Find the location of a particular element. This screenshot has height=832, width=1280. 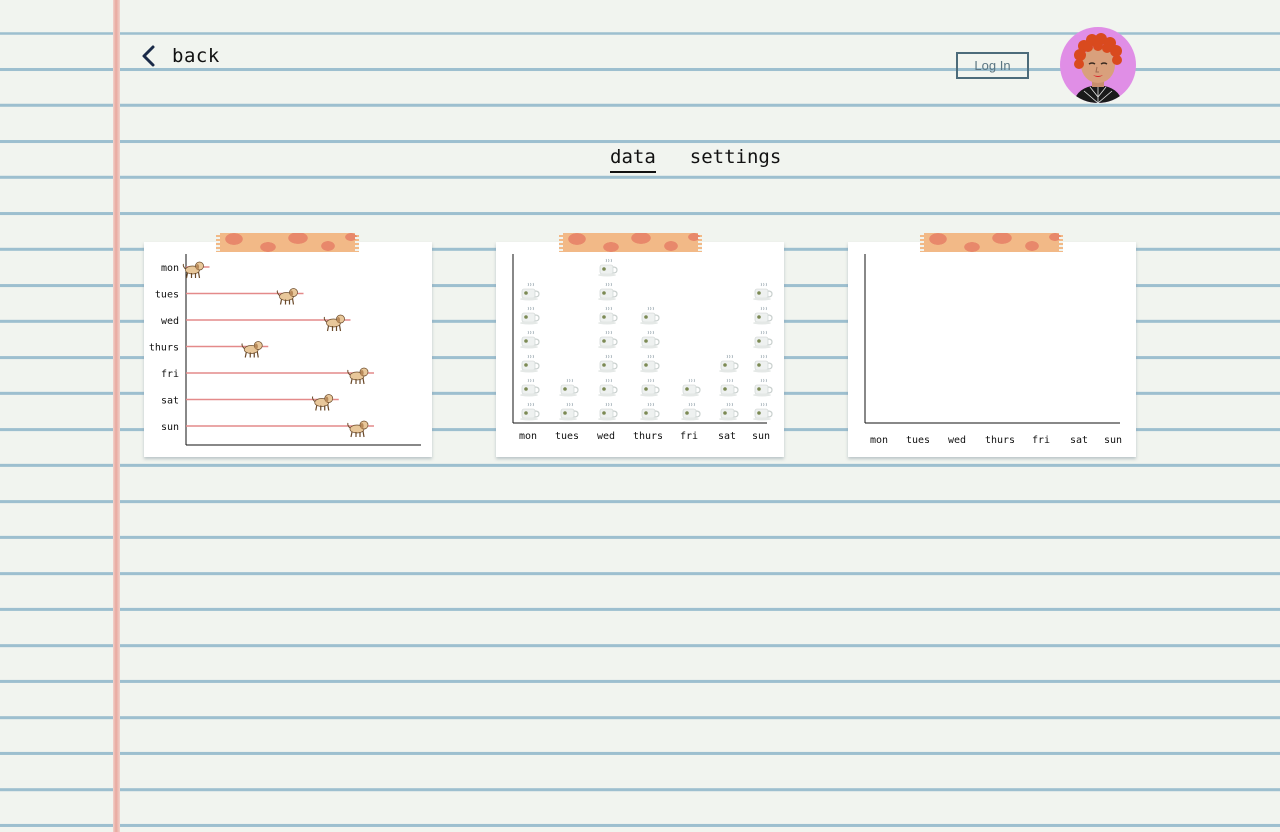

tab-bar: data settings is located at coordinates (695, 159).